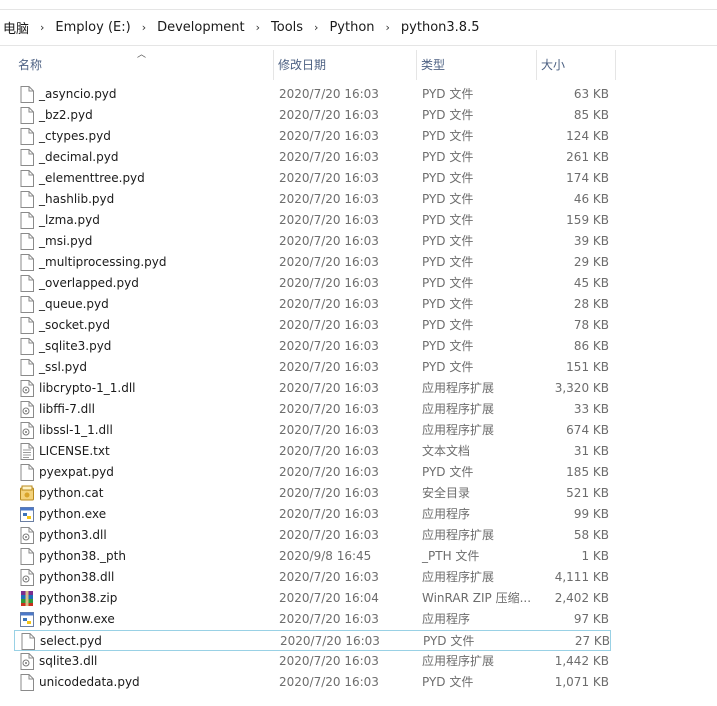 The height and width of the screenshot is (706, 717). I want to click on file-row: _lzma.pyd 2020/7/20 16:03 PYD 文件 159 KB, so click(312, 220).